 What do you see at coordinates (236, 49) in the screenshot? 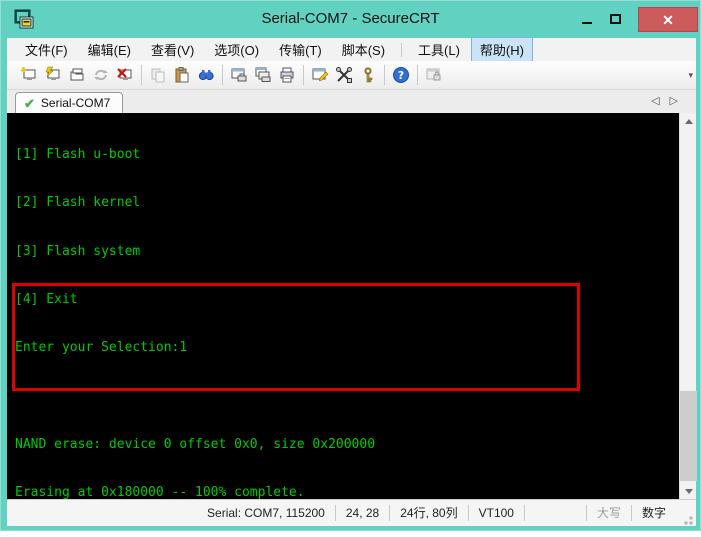
I see `menu-options: 选项(O)` at bounding box center [236, 49].